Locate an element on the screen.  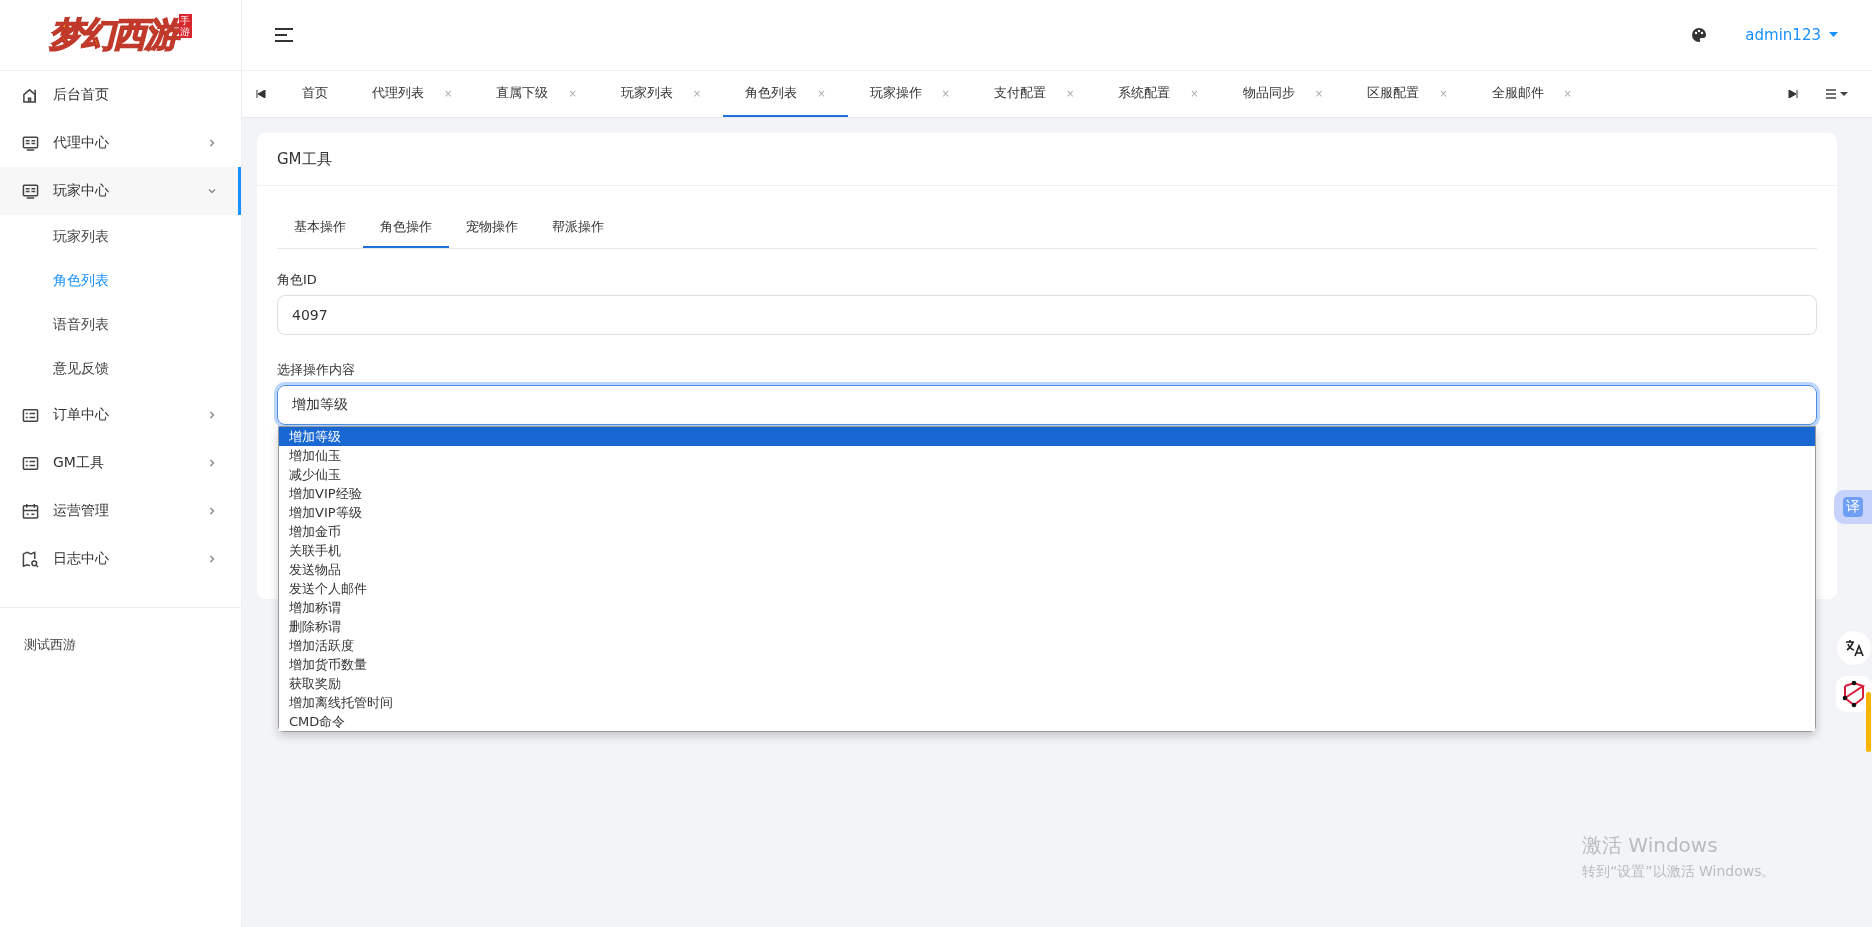
sidebar-label: 玩家中心 is located at coordinates (81, 191).